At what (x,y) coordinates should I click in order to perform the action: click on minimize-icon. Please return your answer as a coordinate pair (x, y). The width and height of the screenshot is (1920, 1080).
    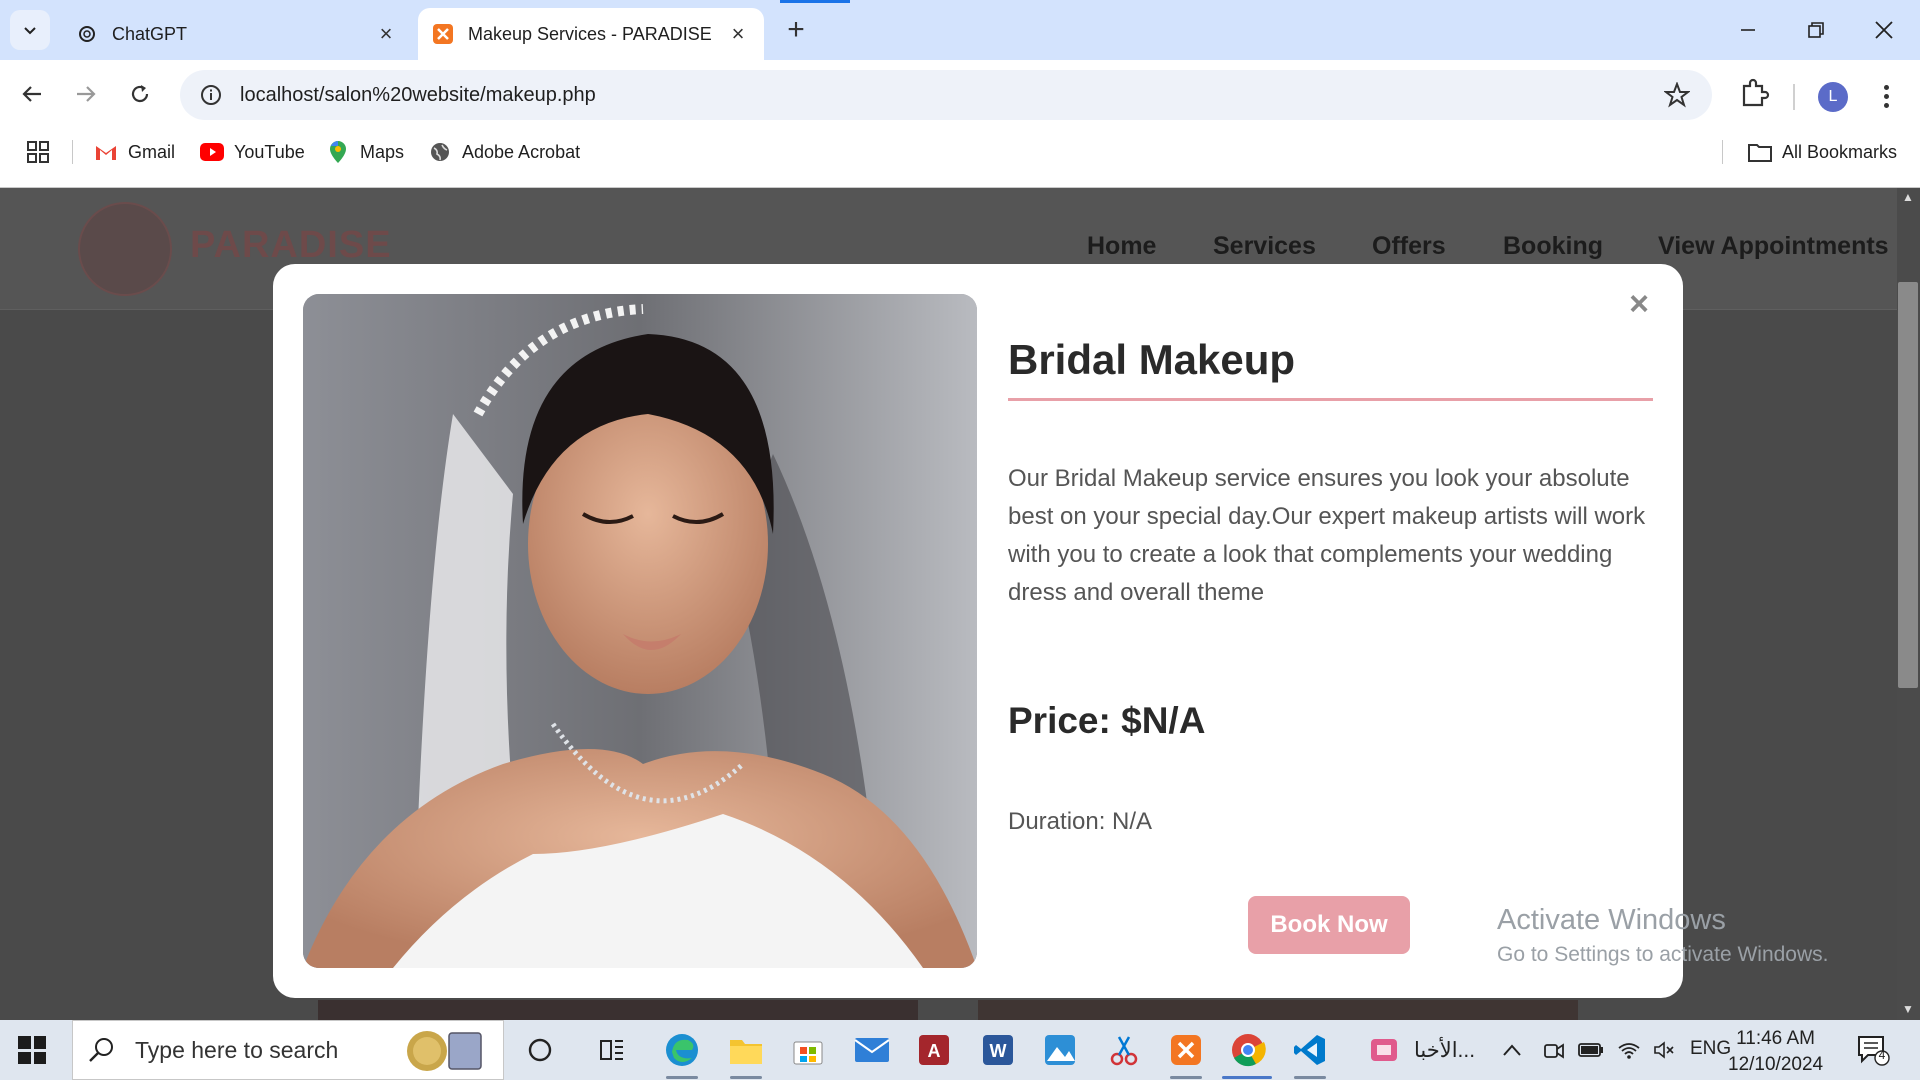
    Looking at the image, I should click on (1748, 30).